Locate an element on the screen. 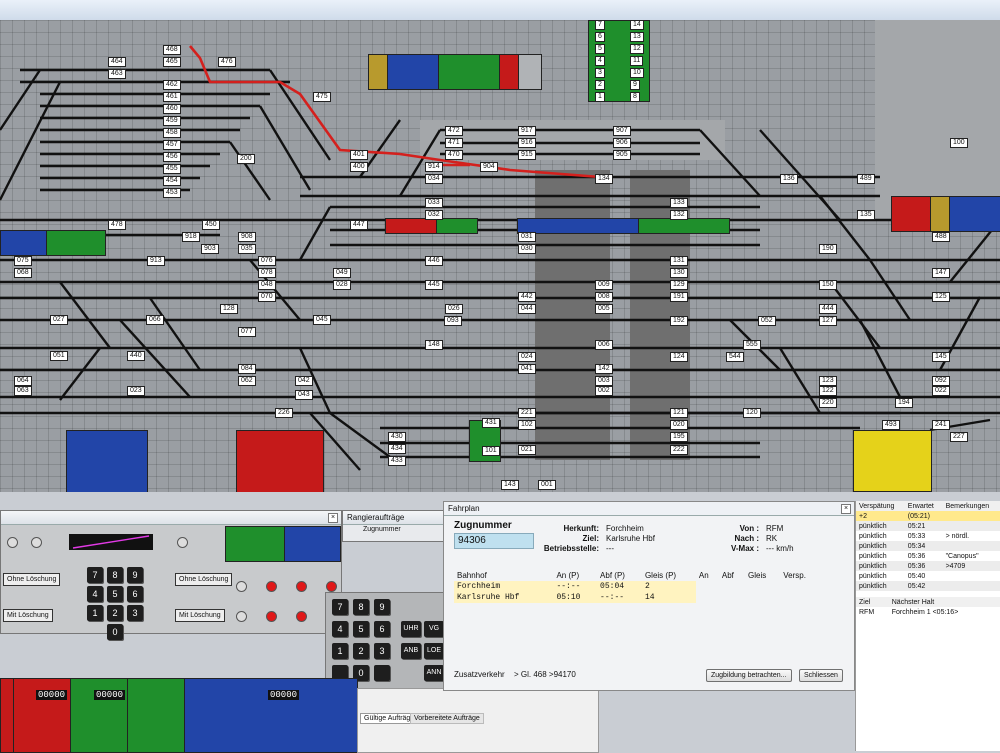 The height and width of the screenshot is (753, 1000). train-number-label: 1 is located at coordinates (600, 97).